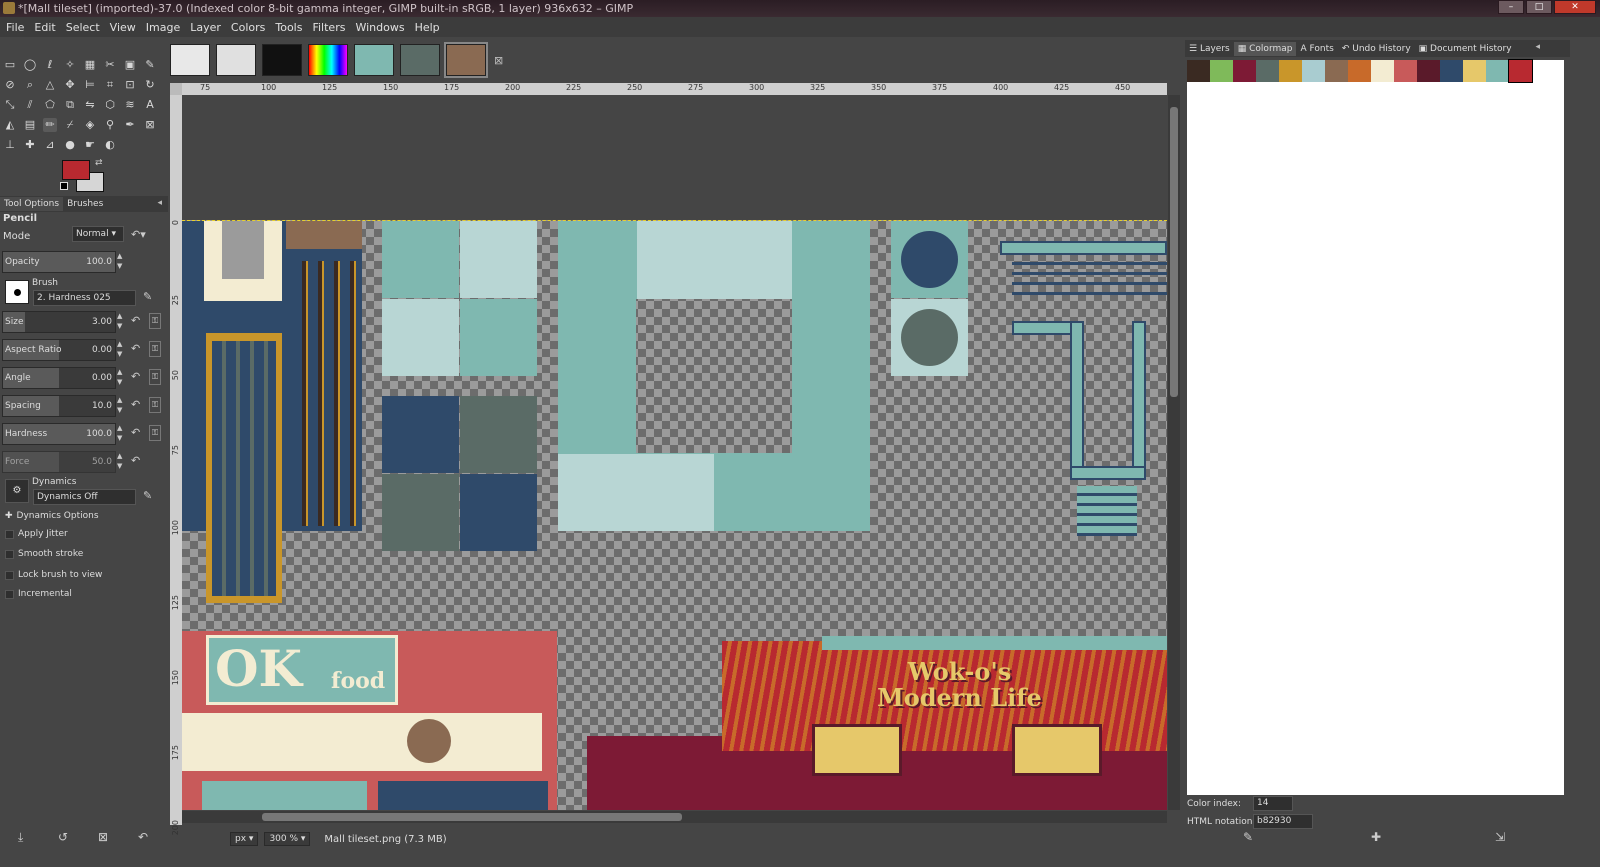 Image resolution: width=1600 pixels, height=867 pixels. What do you see at coordinates (70, 105) in the screenshot?
I see `3d-transform-icon: ⧉` at bounding box center [70, 105].